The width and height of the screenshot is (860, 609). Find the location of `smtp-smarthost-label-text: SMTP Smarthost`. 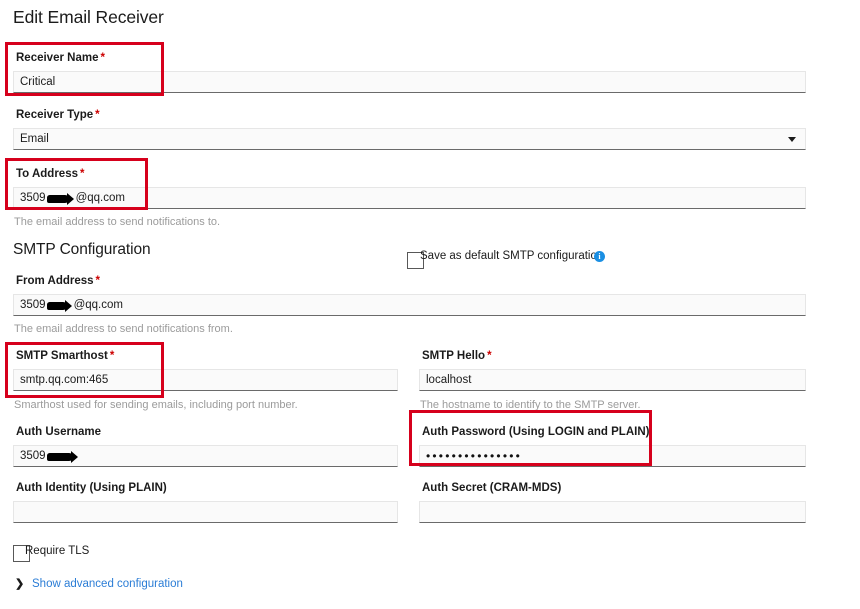

smtp-smarthost-label-text: SMTP Smarthost is located at coordinates (62, 356).